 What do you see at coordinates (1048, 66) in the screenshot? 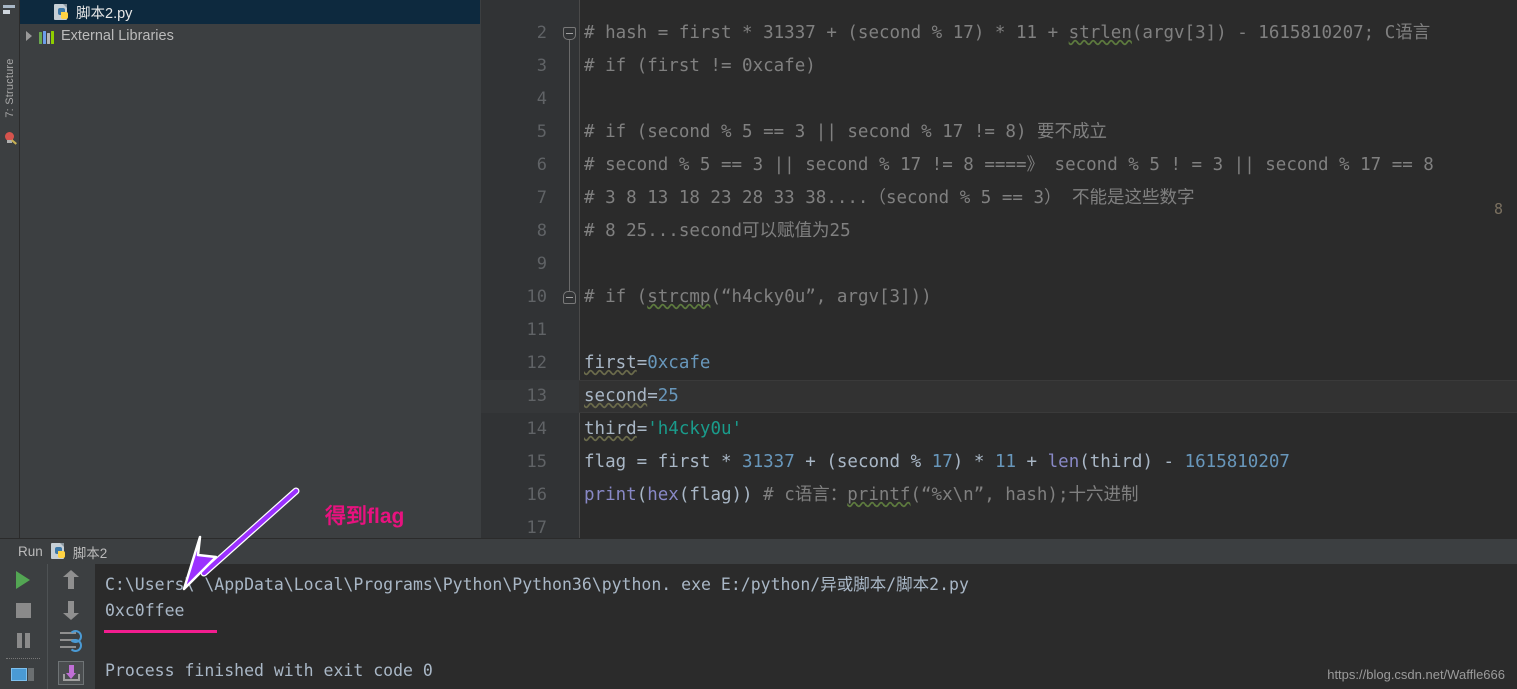
I see `code-line: # if (first != 0xcafe)` at bounding box center [1048, 66].